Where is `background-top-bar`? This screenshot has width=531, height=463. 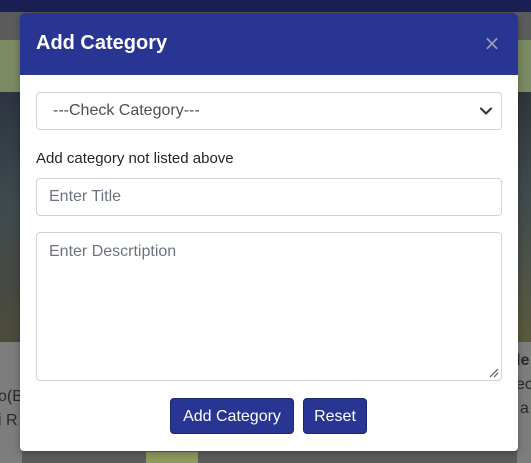
background-top-bar is located at coordinates (265, 6).